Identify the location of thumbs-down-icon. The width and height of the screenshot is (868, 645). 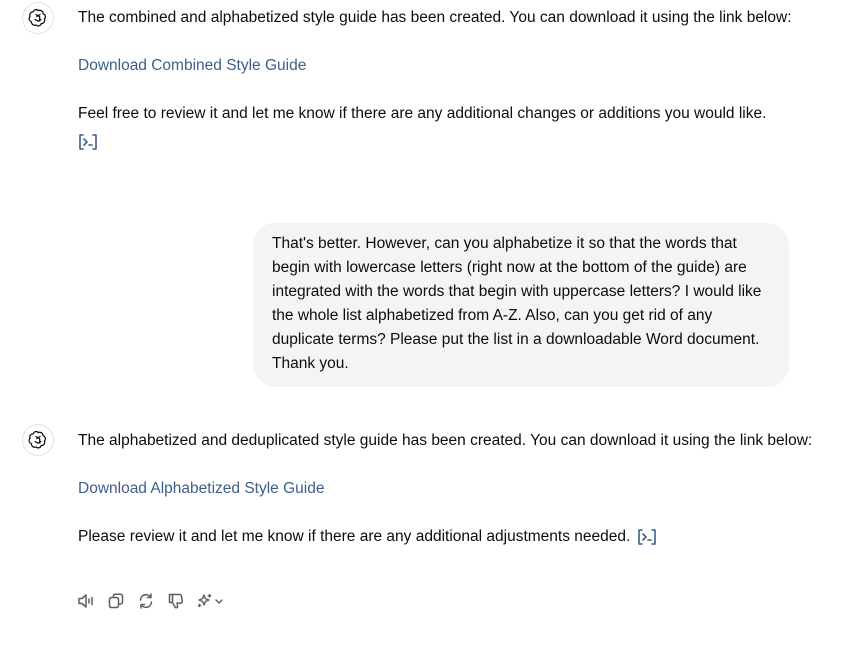
(176, 601).